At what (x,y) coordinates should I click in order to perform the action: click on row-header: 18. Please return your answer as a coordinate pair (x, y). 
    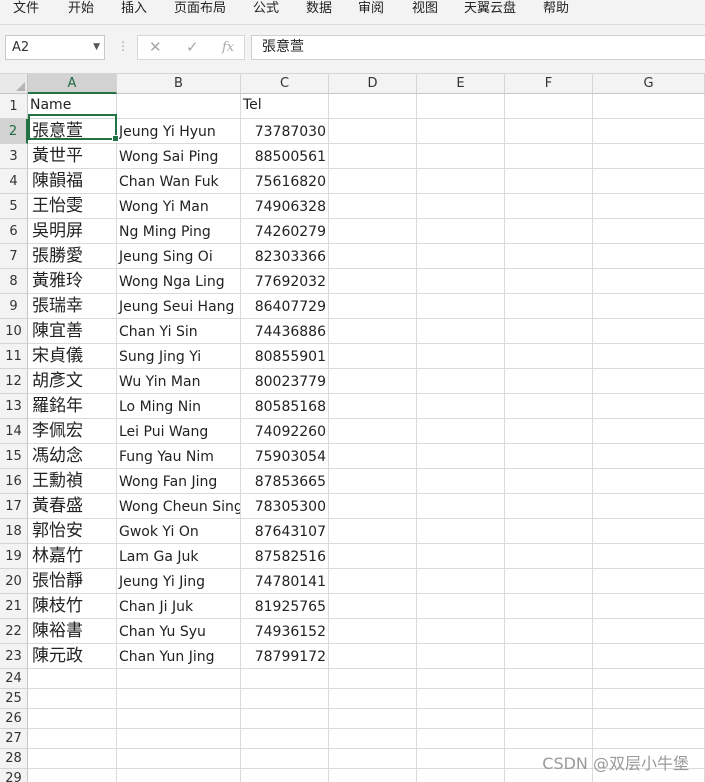
    Looking at the image, I should click on (14, 531).